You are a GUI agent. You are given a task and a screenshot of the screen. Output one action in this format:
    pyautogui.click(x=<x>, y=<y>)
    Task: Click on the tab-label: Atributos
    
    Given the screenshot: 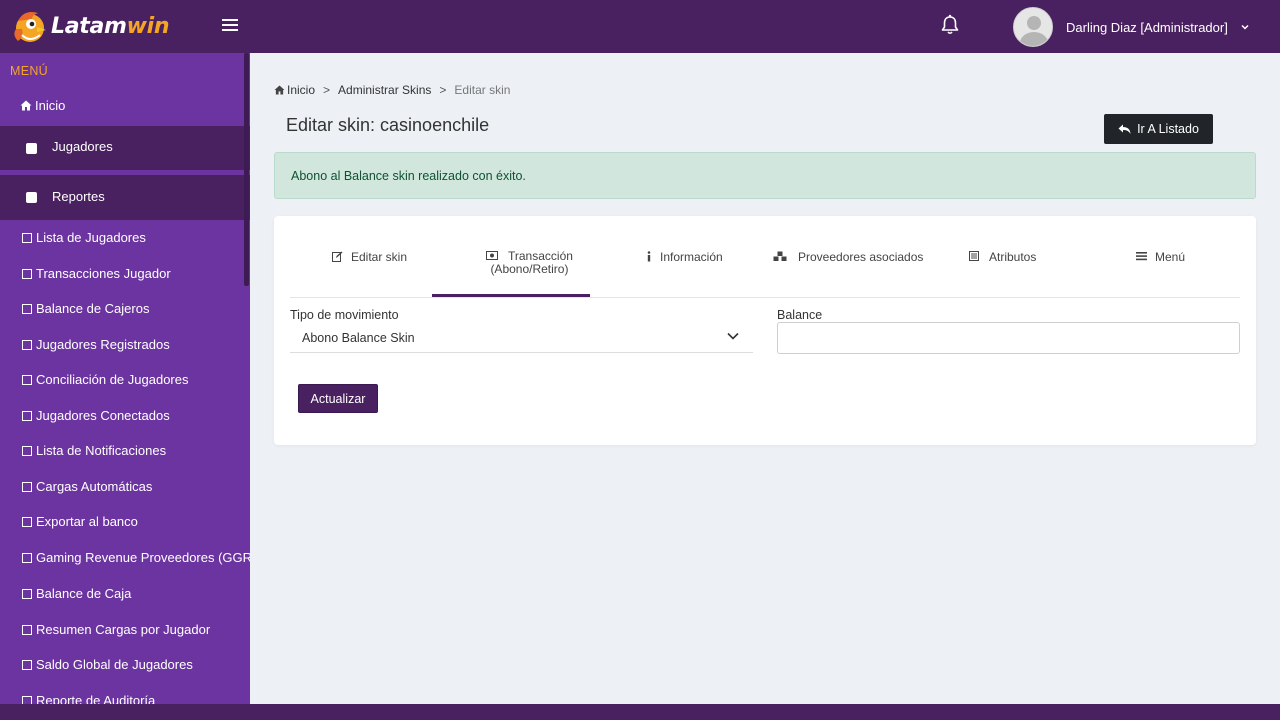 What is the action you would take?
    pyautogui.click(x=1013, y=257)
    